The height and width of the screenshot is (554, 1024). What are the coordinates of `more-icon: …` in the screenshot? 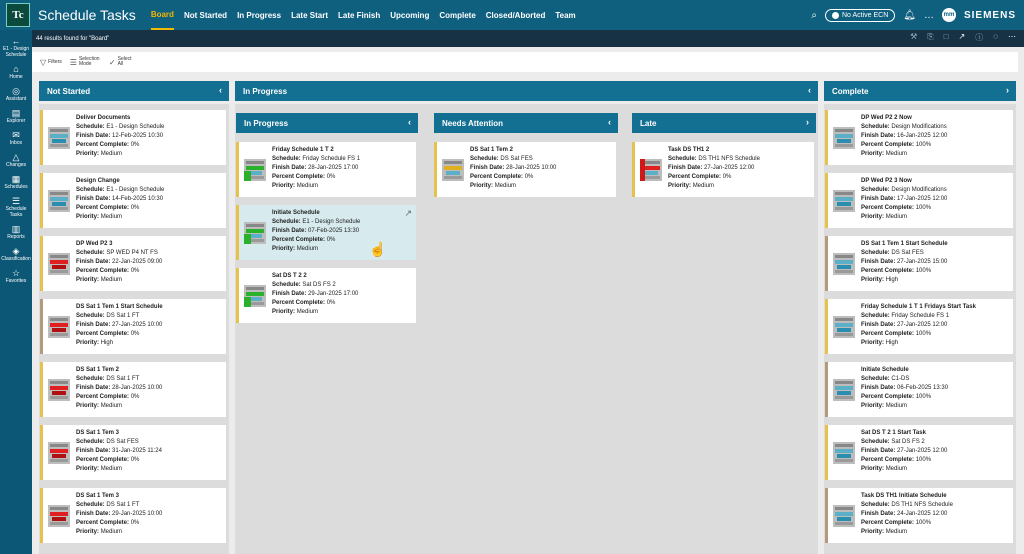 It's located at (929, 15).